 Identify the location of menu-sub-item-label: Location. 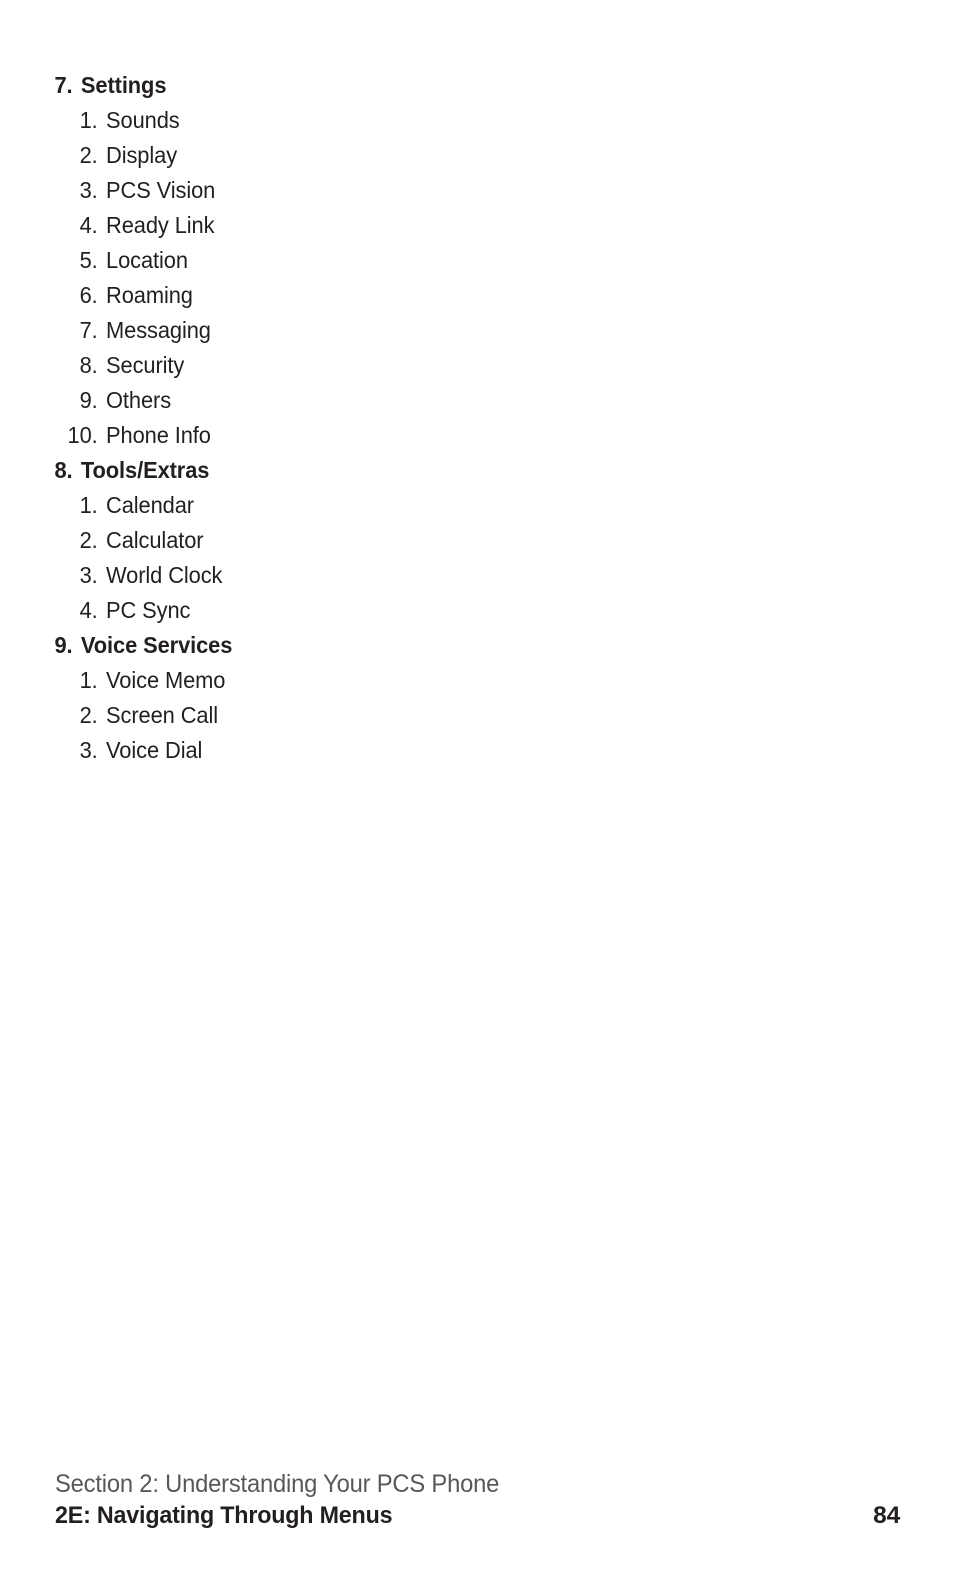
(147, 260).